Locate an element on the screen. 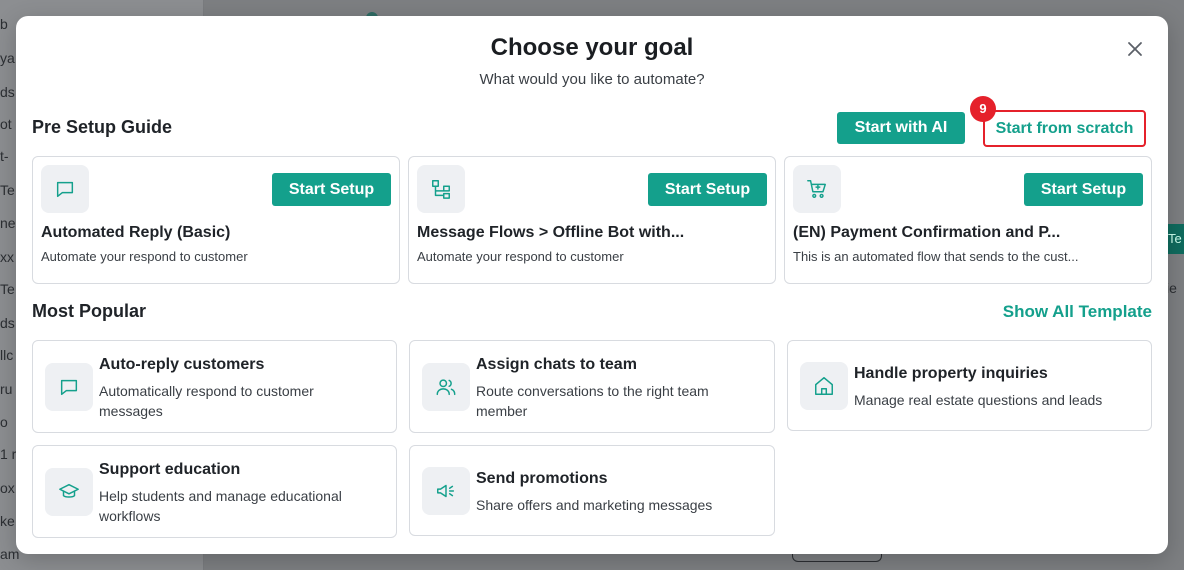 The width and height of the screenshot is (1184, 570). background-sidebar-text: o is located at coordinates (4, 422).